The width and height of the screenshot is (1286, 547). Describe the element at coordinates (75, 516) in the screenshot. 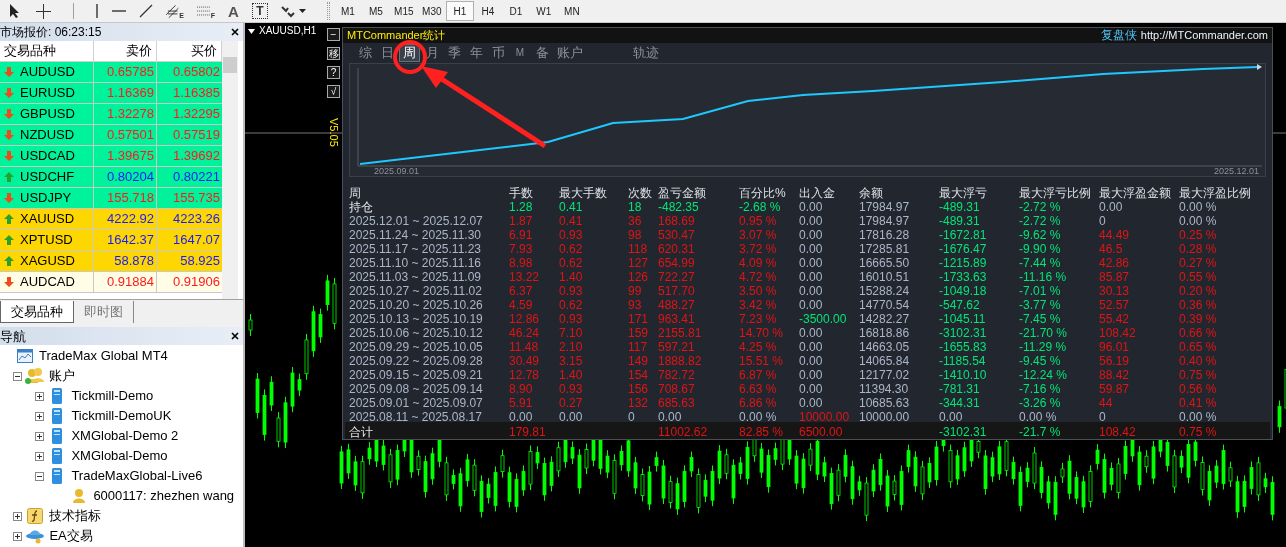

I see `tree-item: 技术指标` at that location.